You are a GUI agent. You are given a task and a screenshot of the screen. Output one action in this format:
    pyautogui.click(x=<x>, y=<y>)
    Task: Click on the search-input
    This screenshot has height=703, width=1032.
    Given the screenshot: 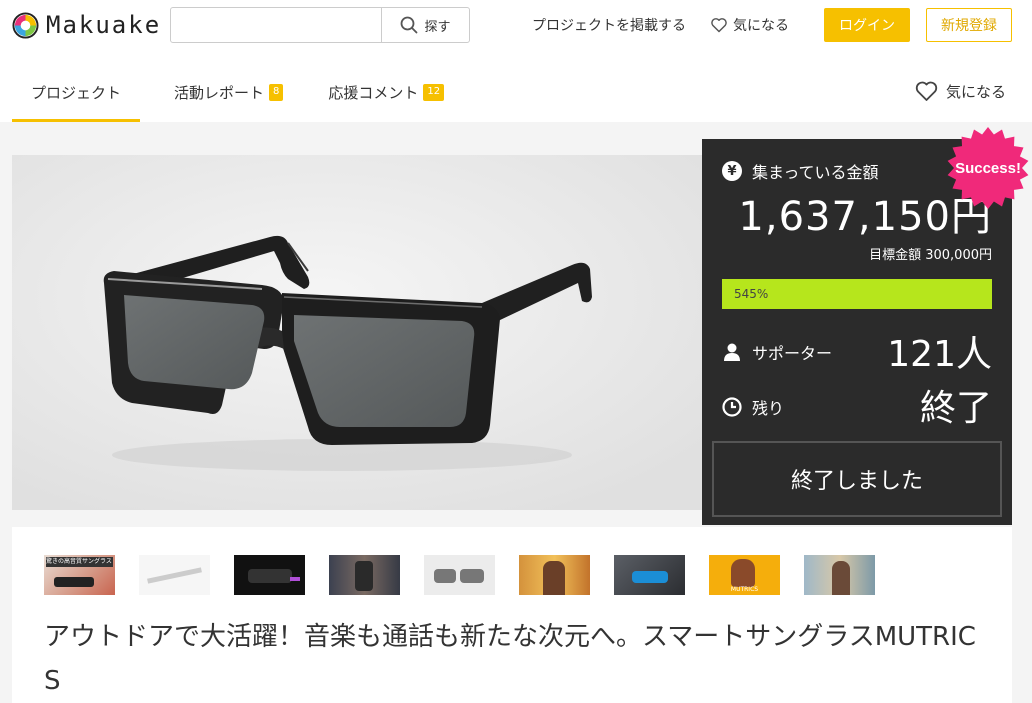 What is the action you would take?
    pyautogui.click(x=276, y=25)
    